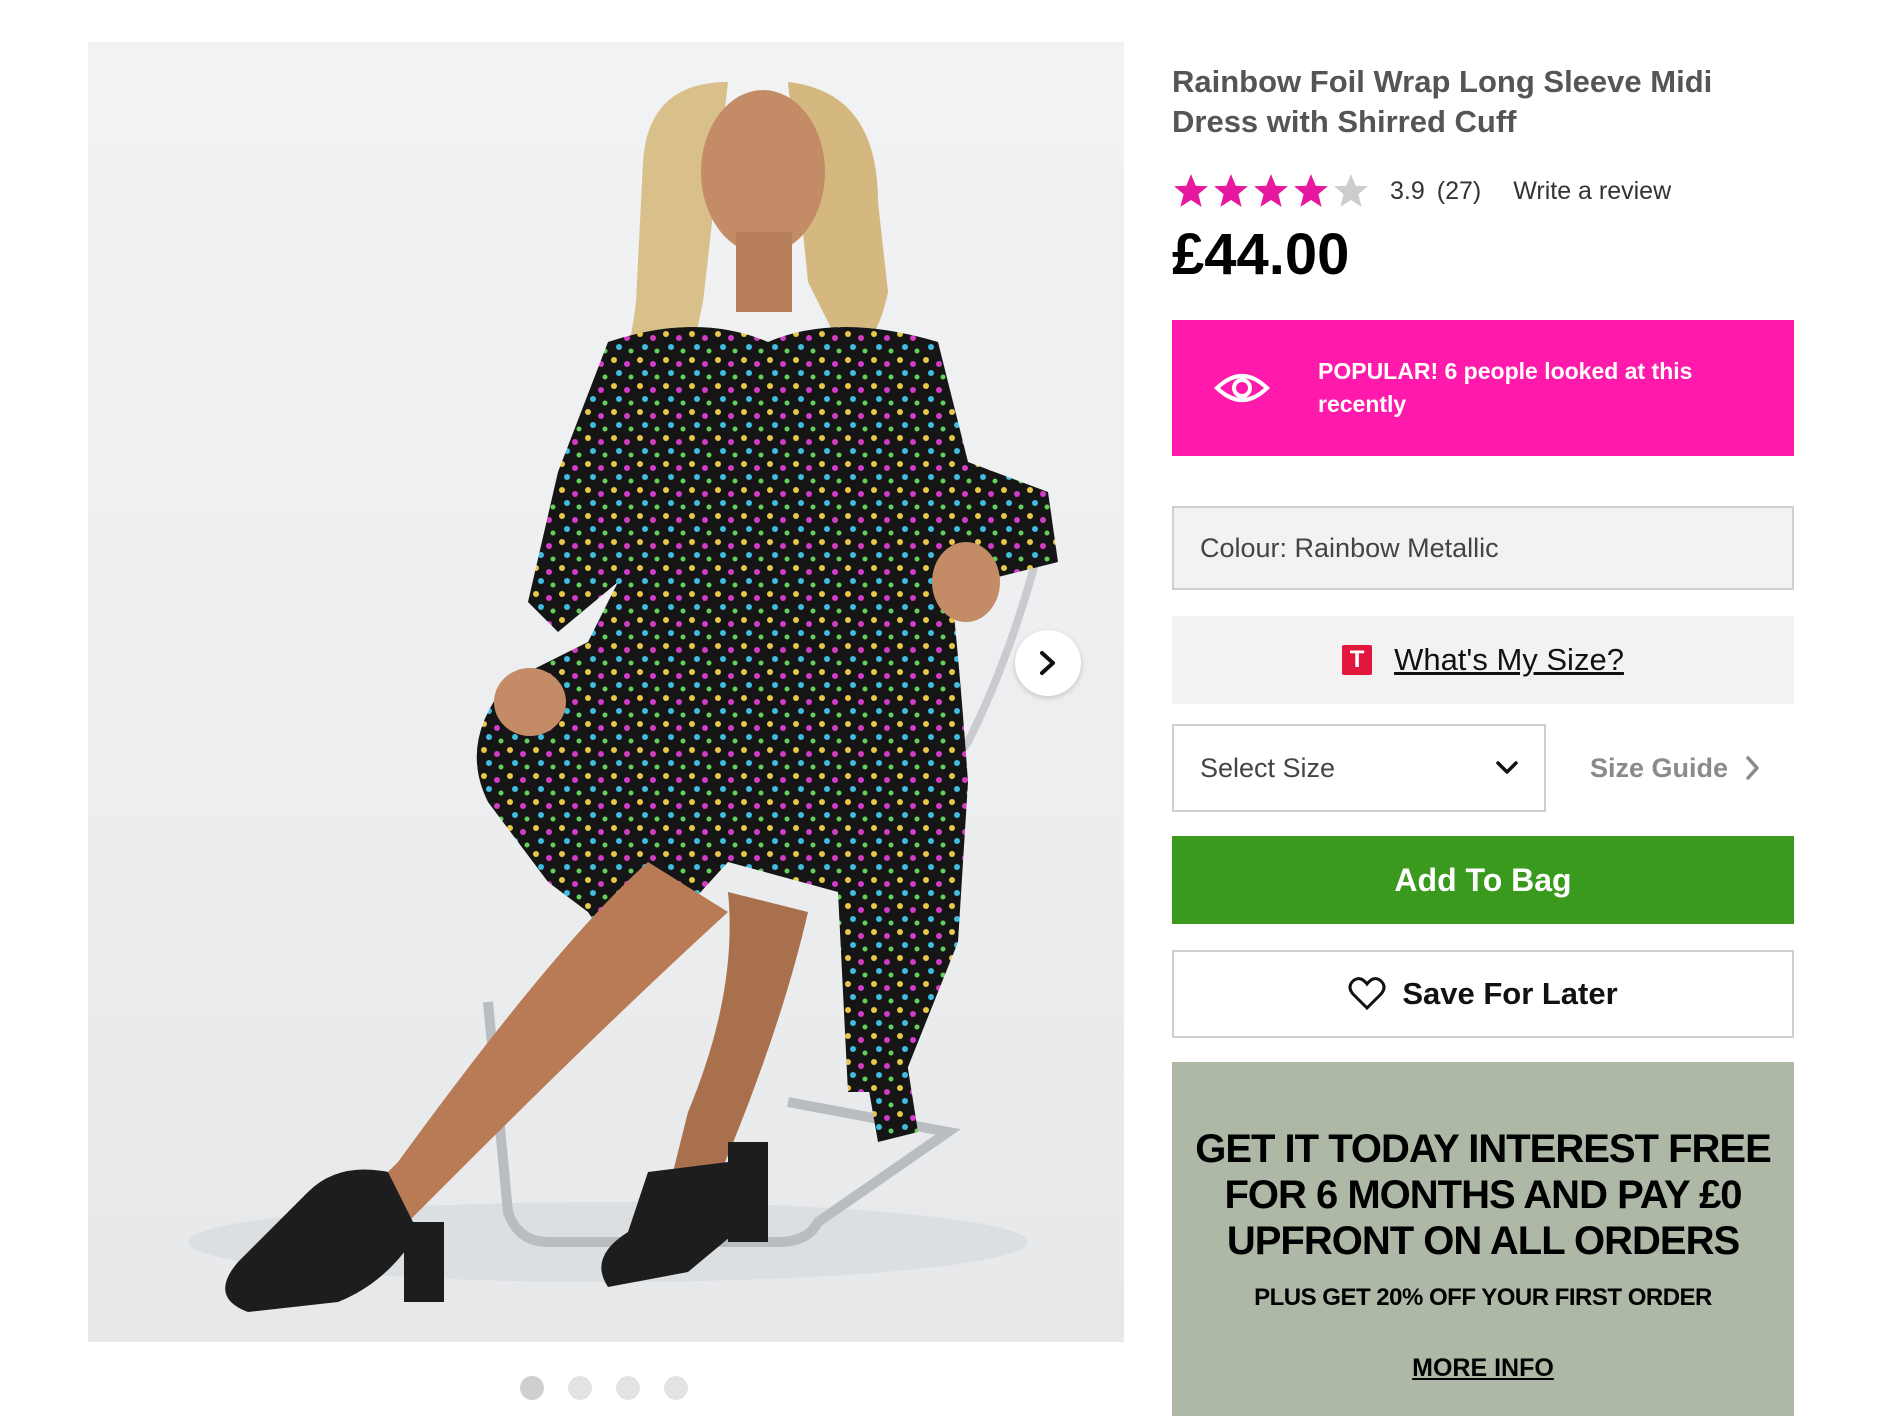 The image size is (1884, 1416). I want to click on rating-value: 3.9, so click(1407, 190).